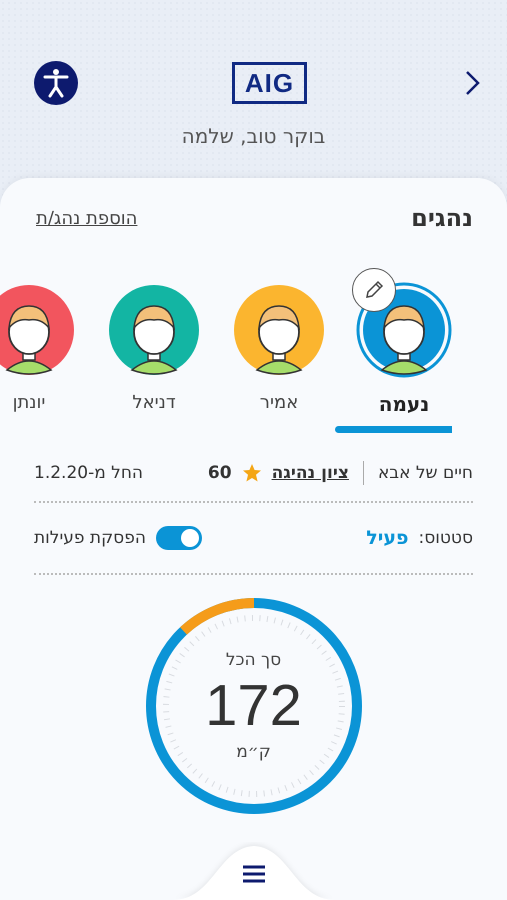  I want to click on status-label: סטטוס:, so click(445, 538).